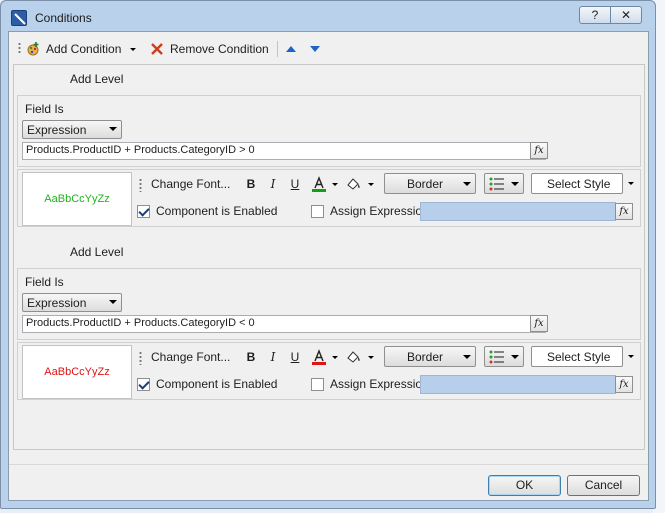 The height and width of the screenshot is (513, 665). Describe the element at coordinates (595, 15) in the screenshot. I see `help-button: ?` at that location.